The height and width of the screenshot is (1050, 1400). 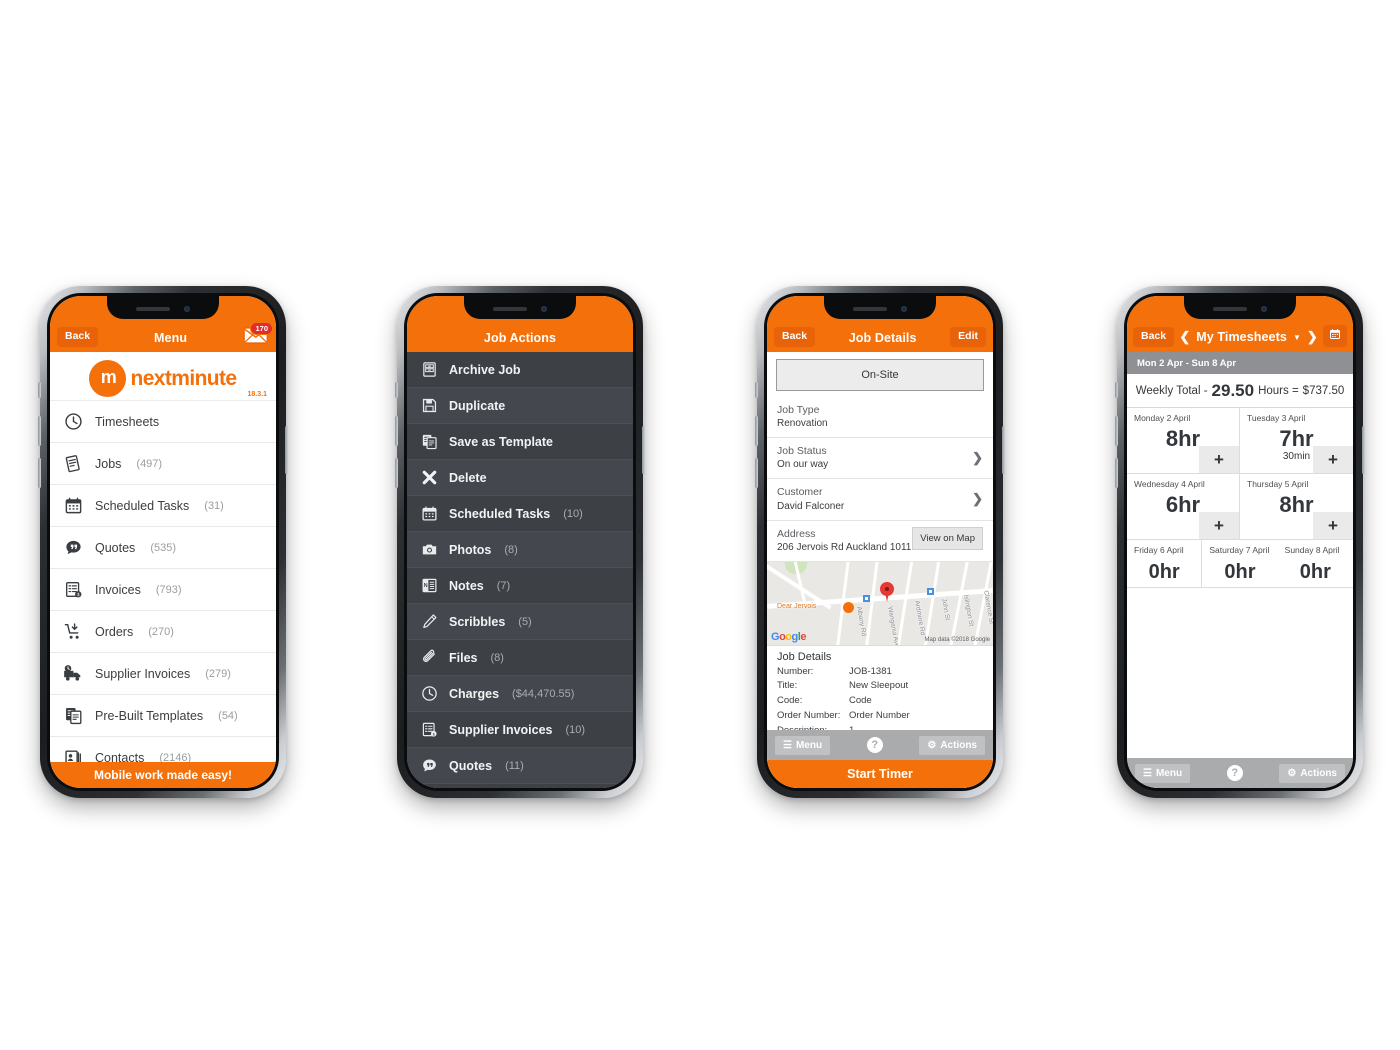 I want to click on action-item-scribbles: Scribbles (5), so click(x=520, y=622).